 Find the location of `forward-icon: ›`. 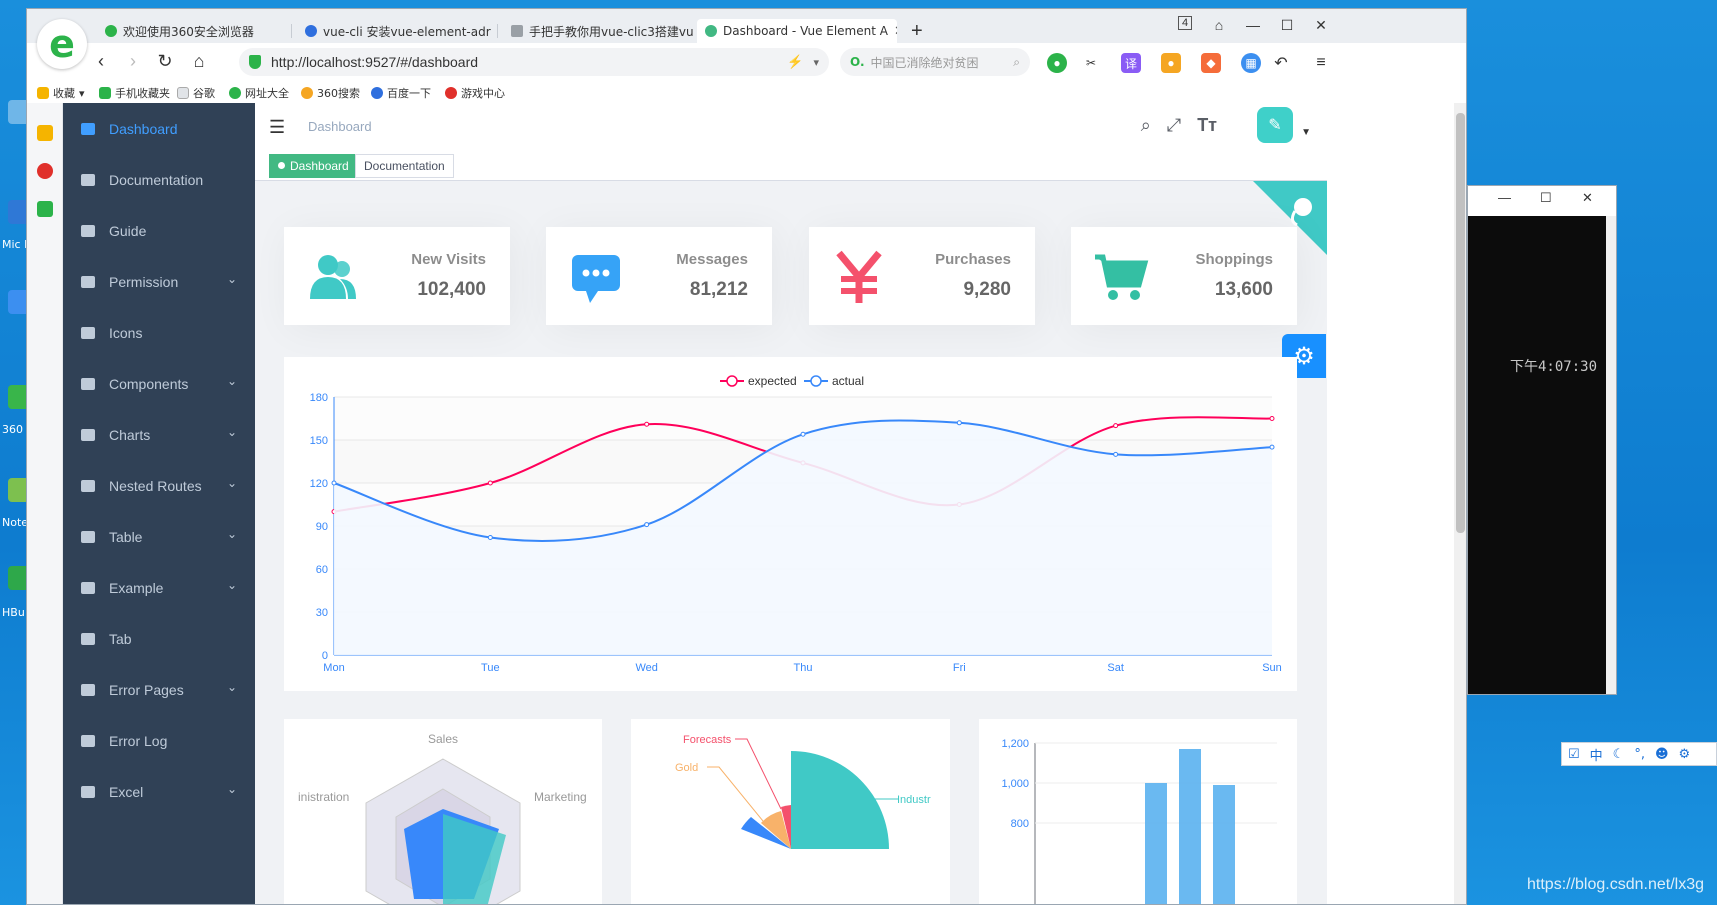

forward-icon: › is located at coordinates (133, 61).